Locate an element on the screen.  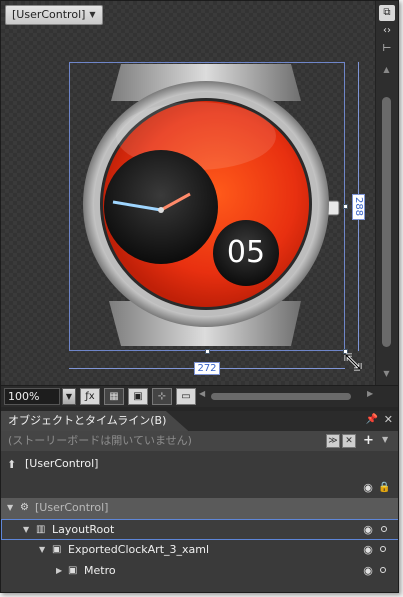
close-icon: ✕ is located at coordinates (388, 419).